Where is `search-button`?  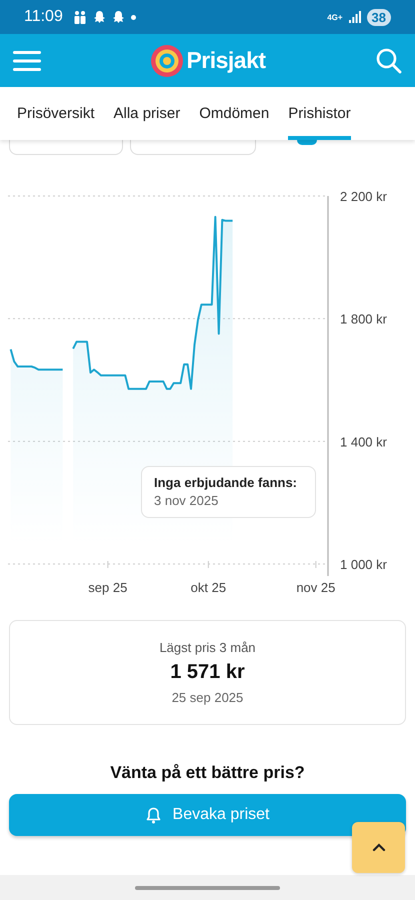
search-button is located at coordinates (389, 61).